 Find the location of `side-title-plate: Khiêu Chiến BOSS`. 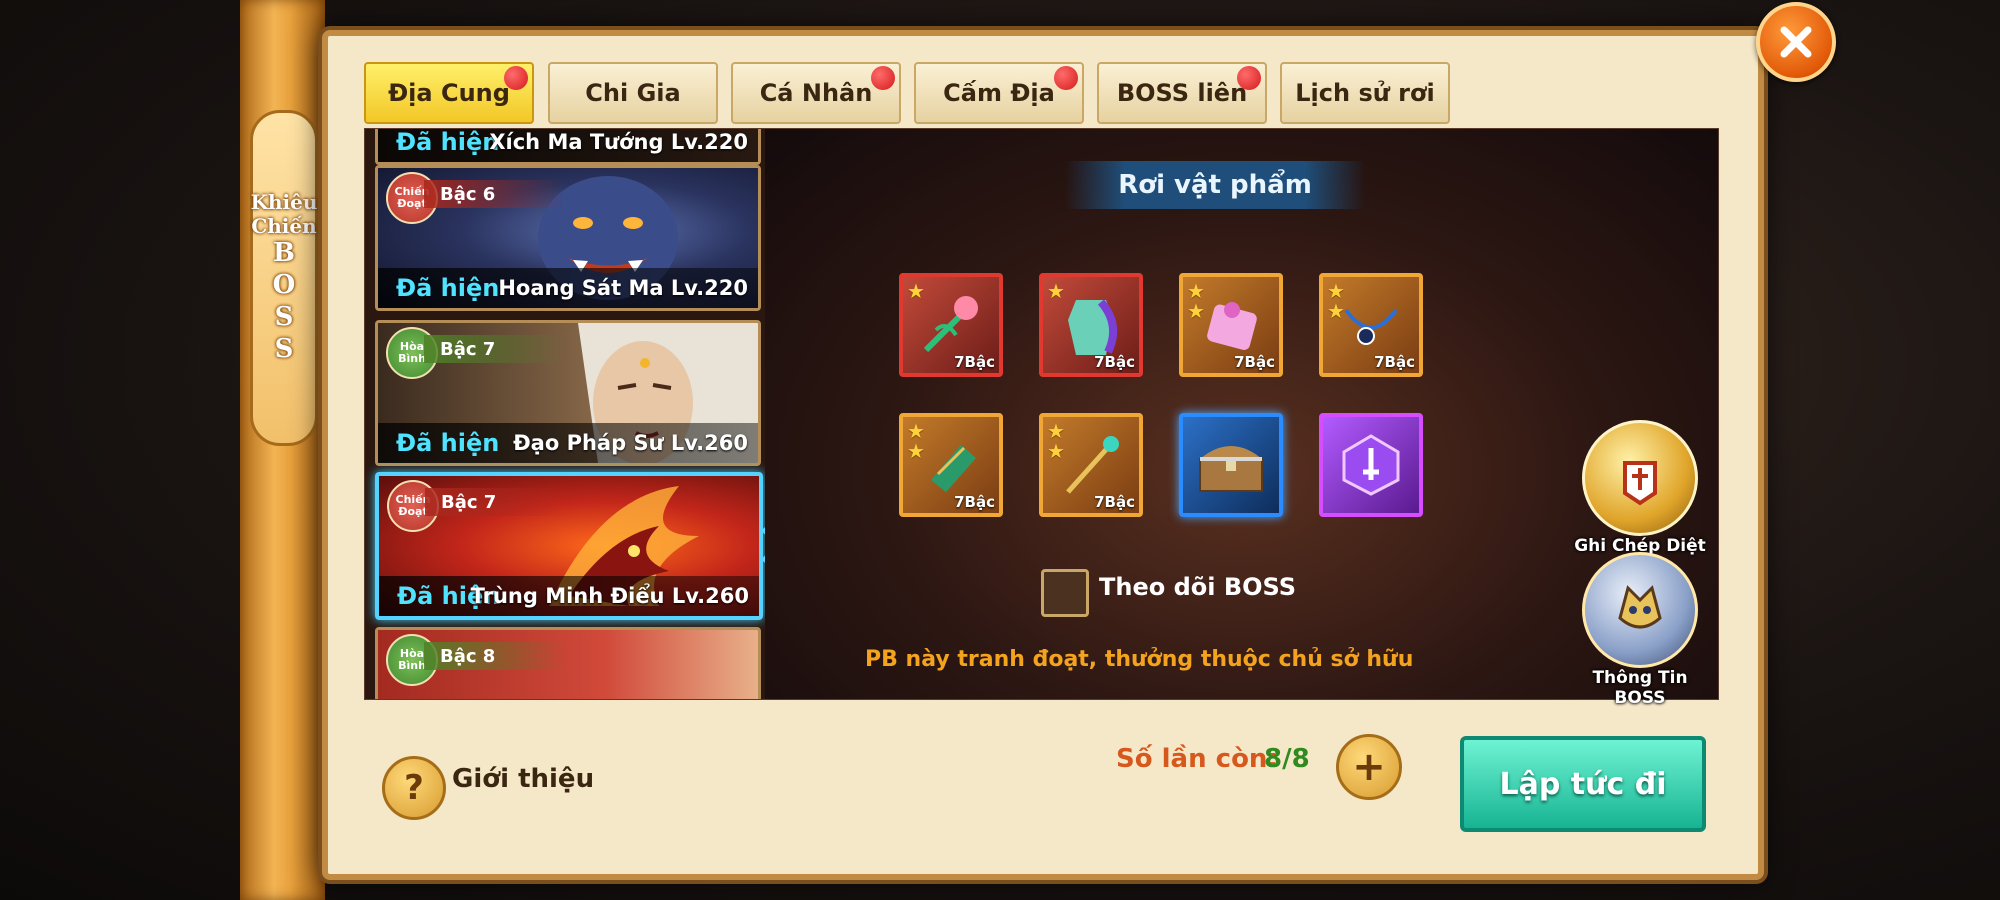

side-title-plate: Khiêu Chiến BOSS is located at coordinates (284, 278).